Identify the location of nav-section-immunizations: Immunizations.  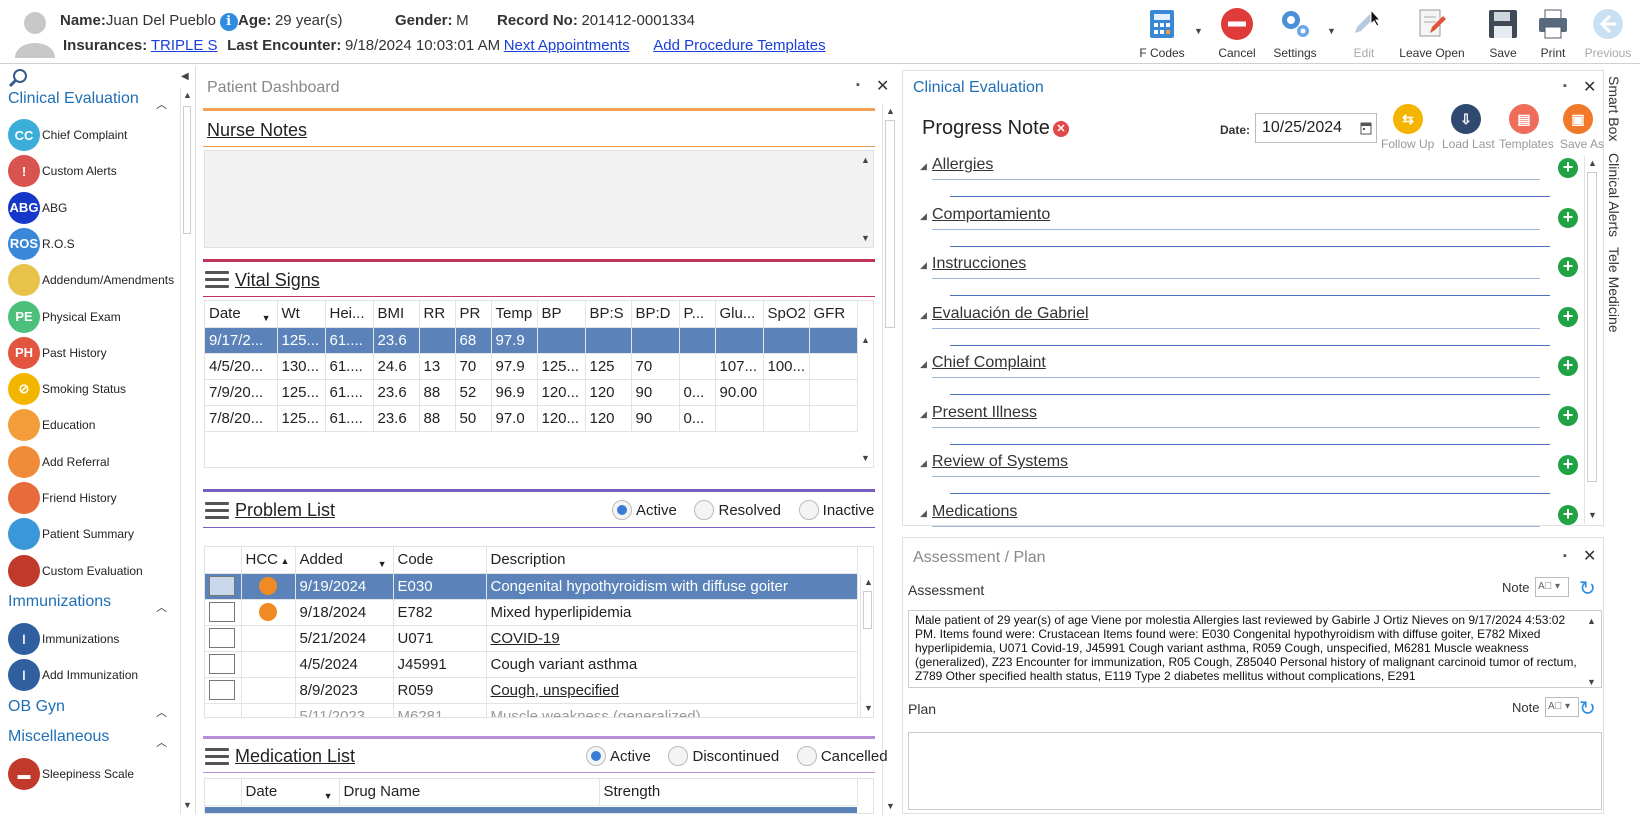
(59, 602).